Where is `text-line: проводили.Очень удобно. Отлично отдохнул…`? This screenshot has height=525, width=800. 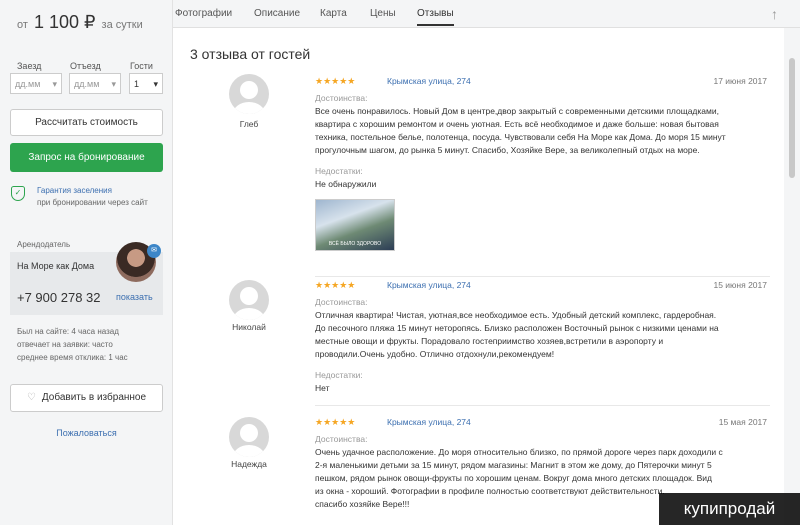 text-line: проводили.Очень удобно. Отлично отдохнул… is located at coordinates (435, 354).